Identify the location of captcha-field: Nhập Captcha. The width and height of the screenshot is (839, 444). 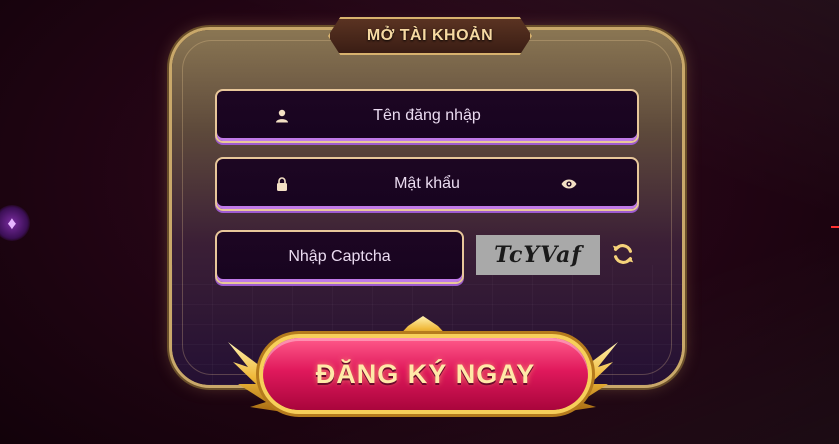
(339, 257).